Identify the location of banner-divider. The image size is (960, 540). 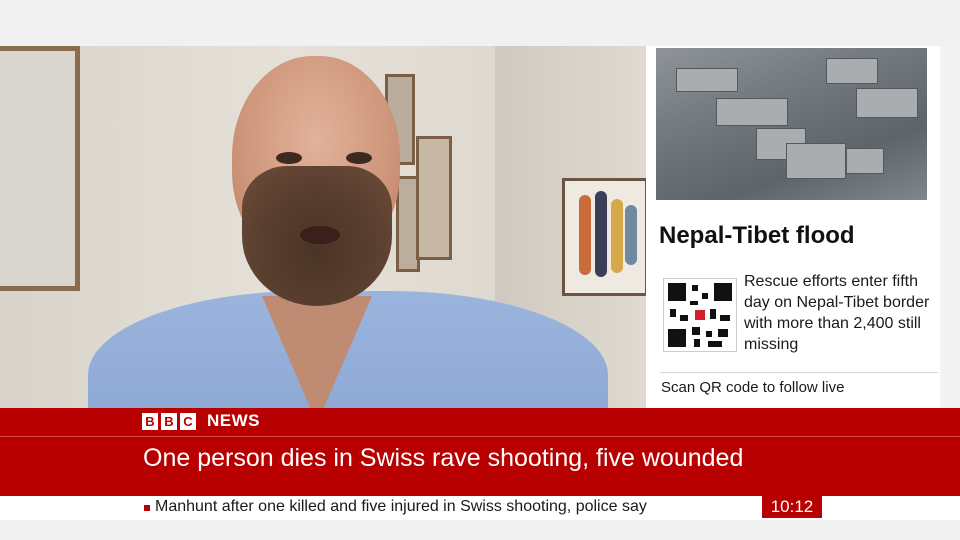
(480, 436).